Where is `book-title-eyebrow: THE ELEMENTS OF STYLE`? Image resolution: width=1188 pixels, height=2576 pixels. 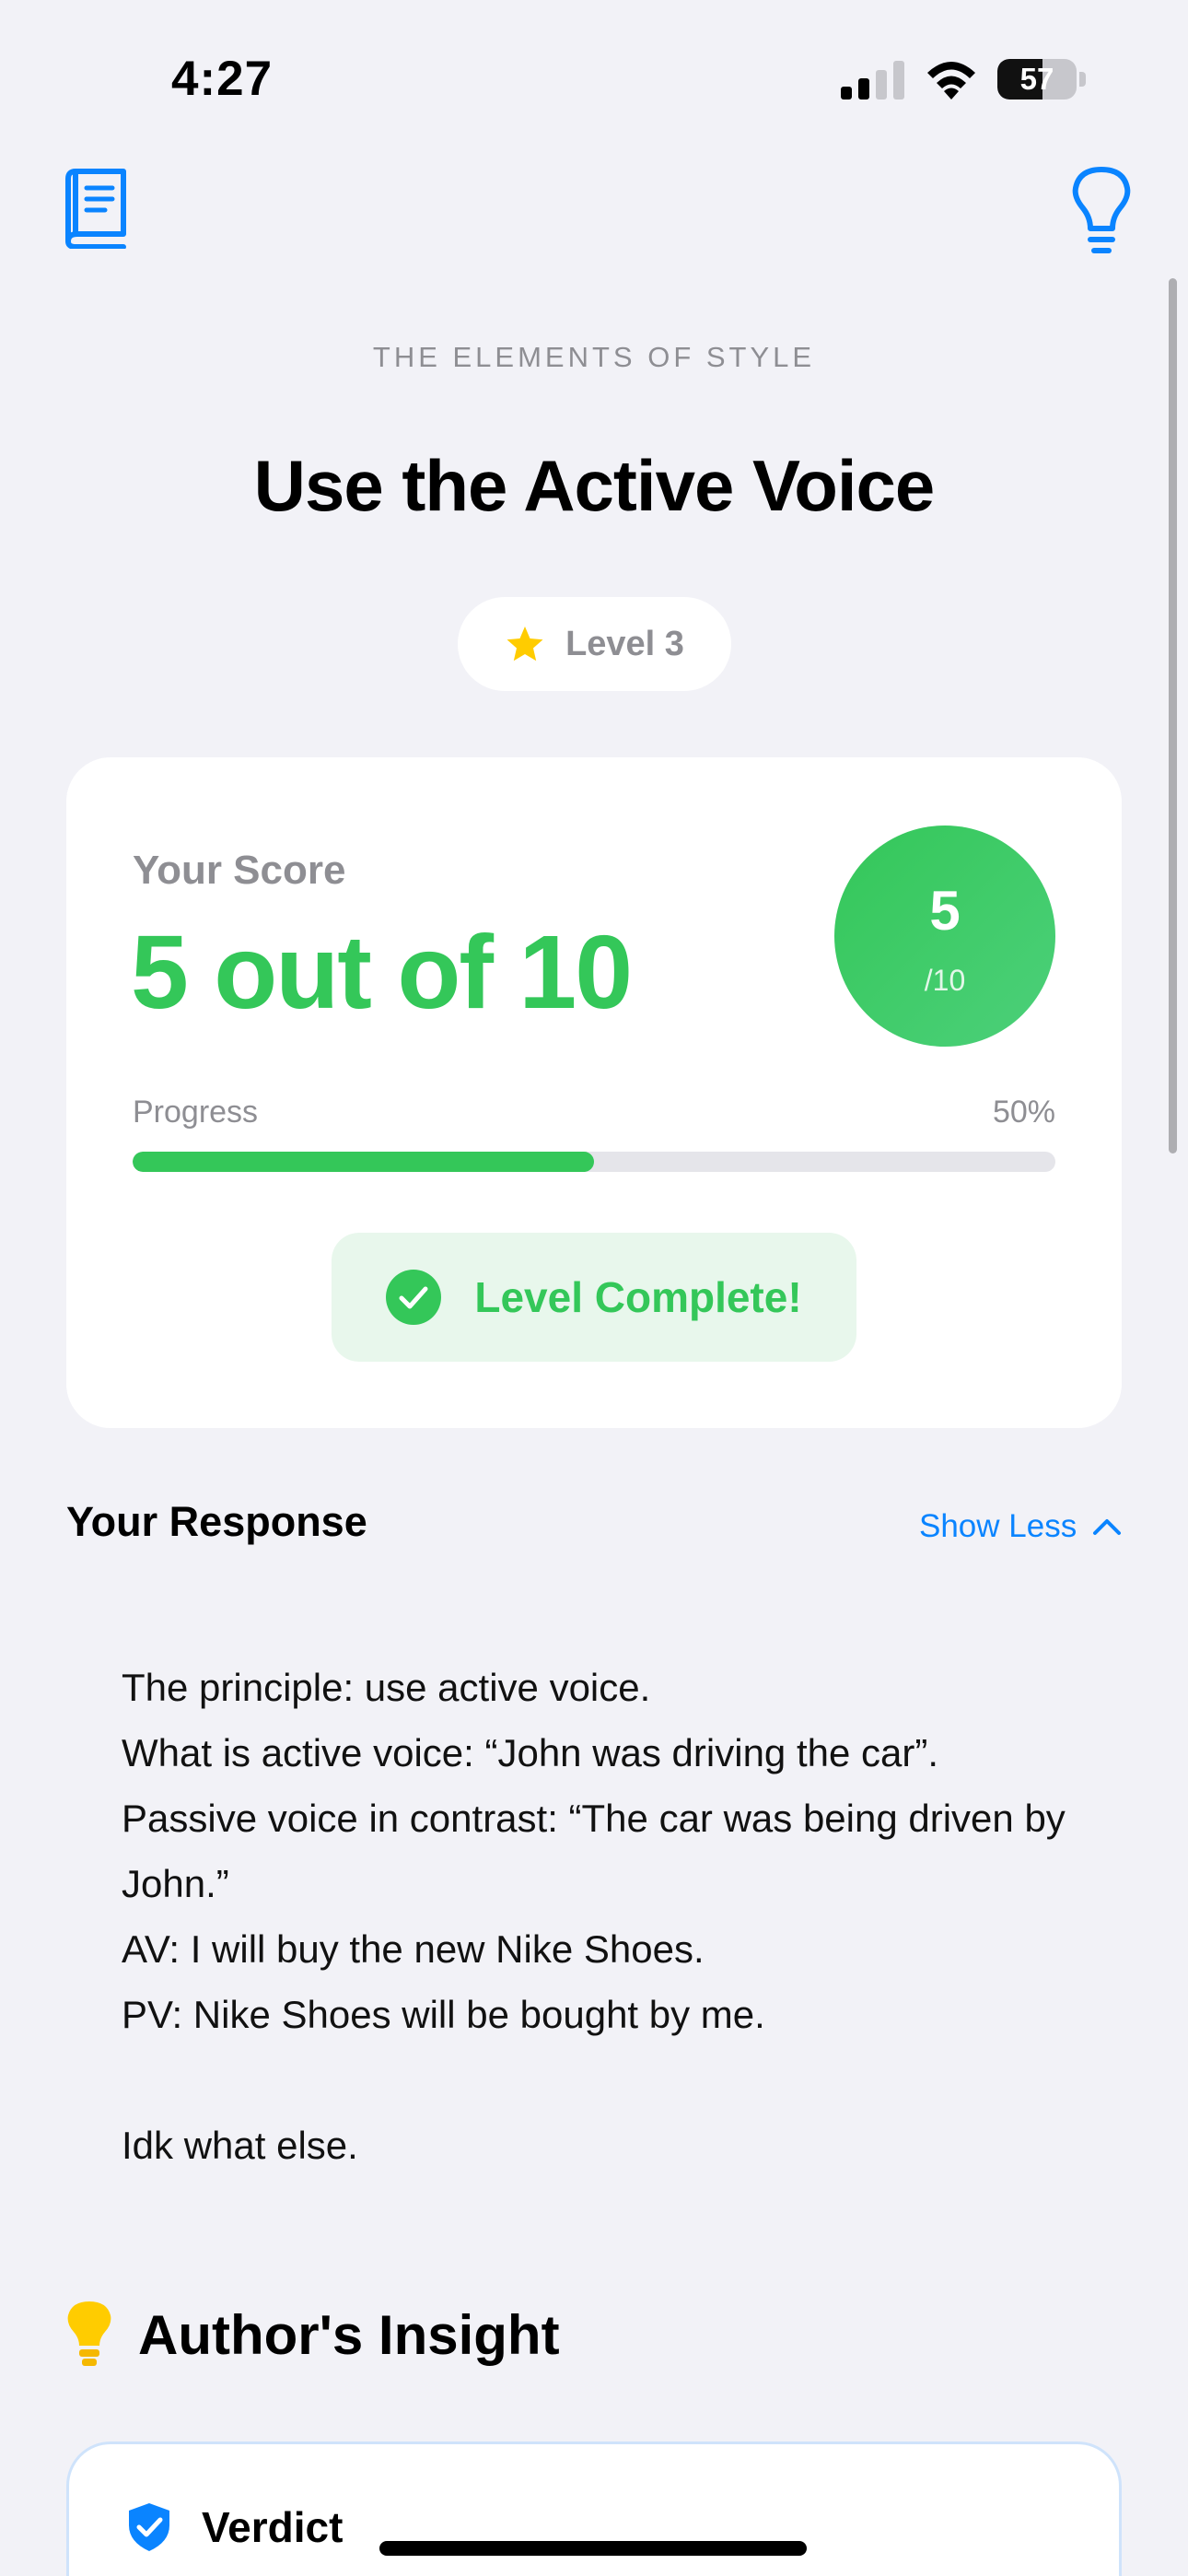 book-title-eyebrow: THE ELEMENTS OF STYLE is located at coordinates (594, 357).